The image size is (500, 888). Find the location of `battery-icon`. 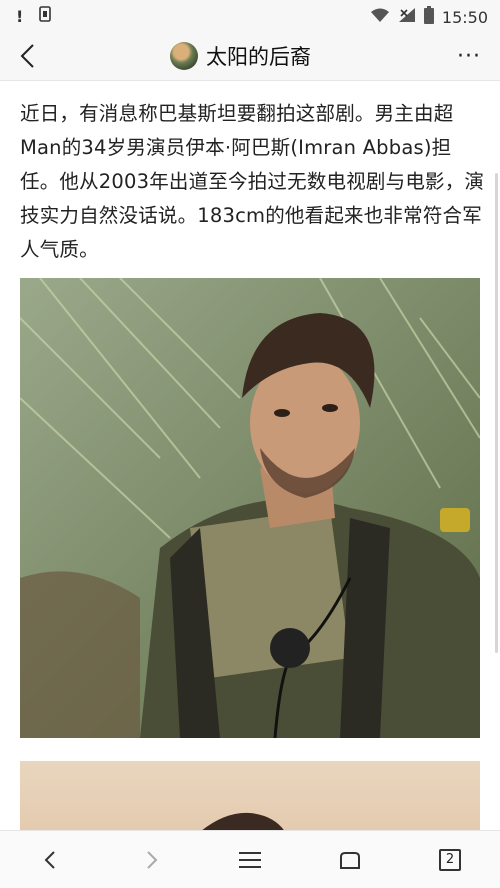

battery-icon is located at coordinates (428, 17).